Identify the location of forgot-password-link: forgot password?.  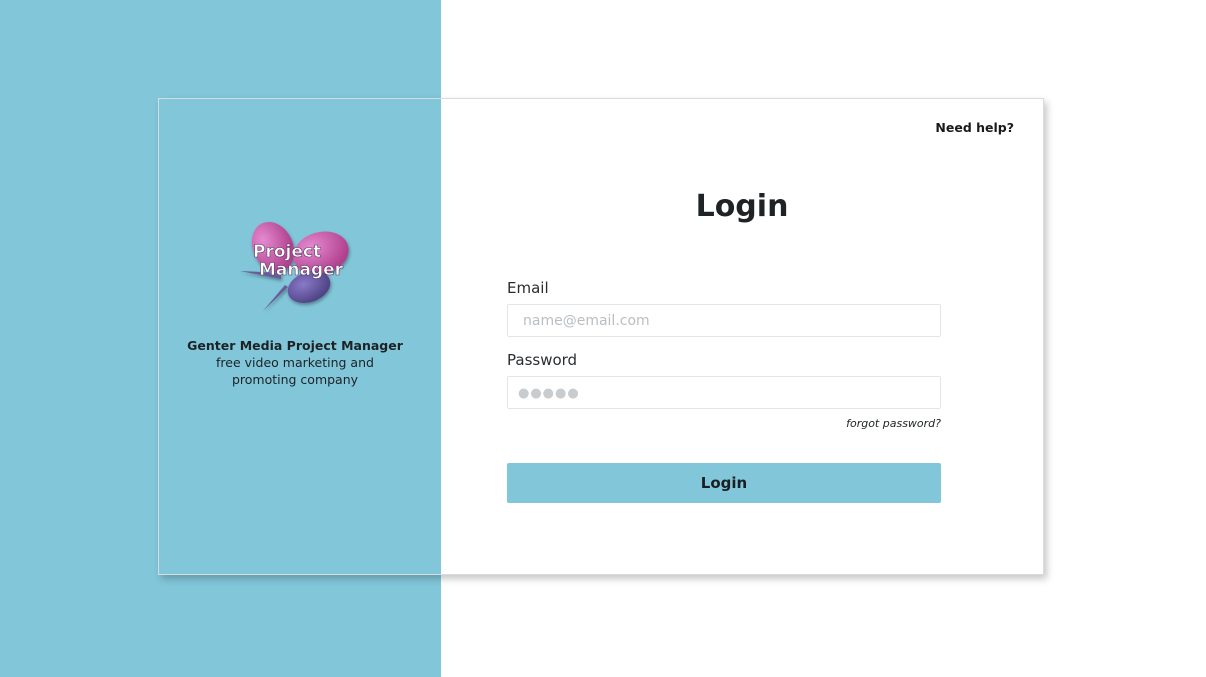
(893, 423).